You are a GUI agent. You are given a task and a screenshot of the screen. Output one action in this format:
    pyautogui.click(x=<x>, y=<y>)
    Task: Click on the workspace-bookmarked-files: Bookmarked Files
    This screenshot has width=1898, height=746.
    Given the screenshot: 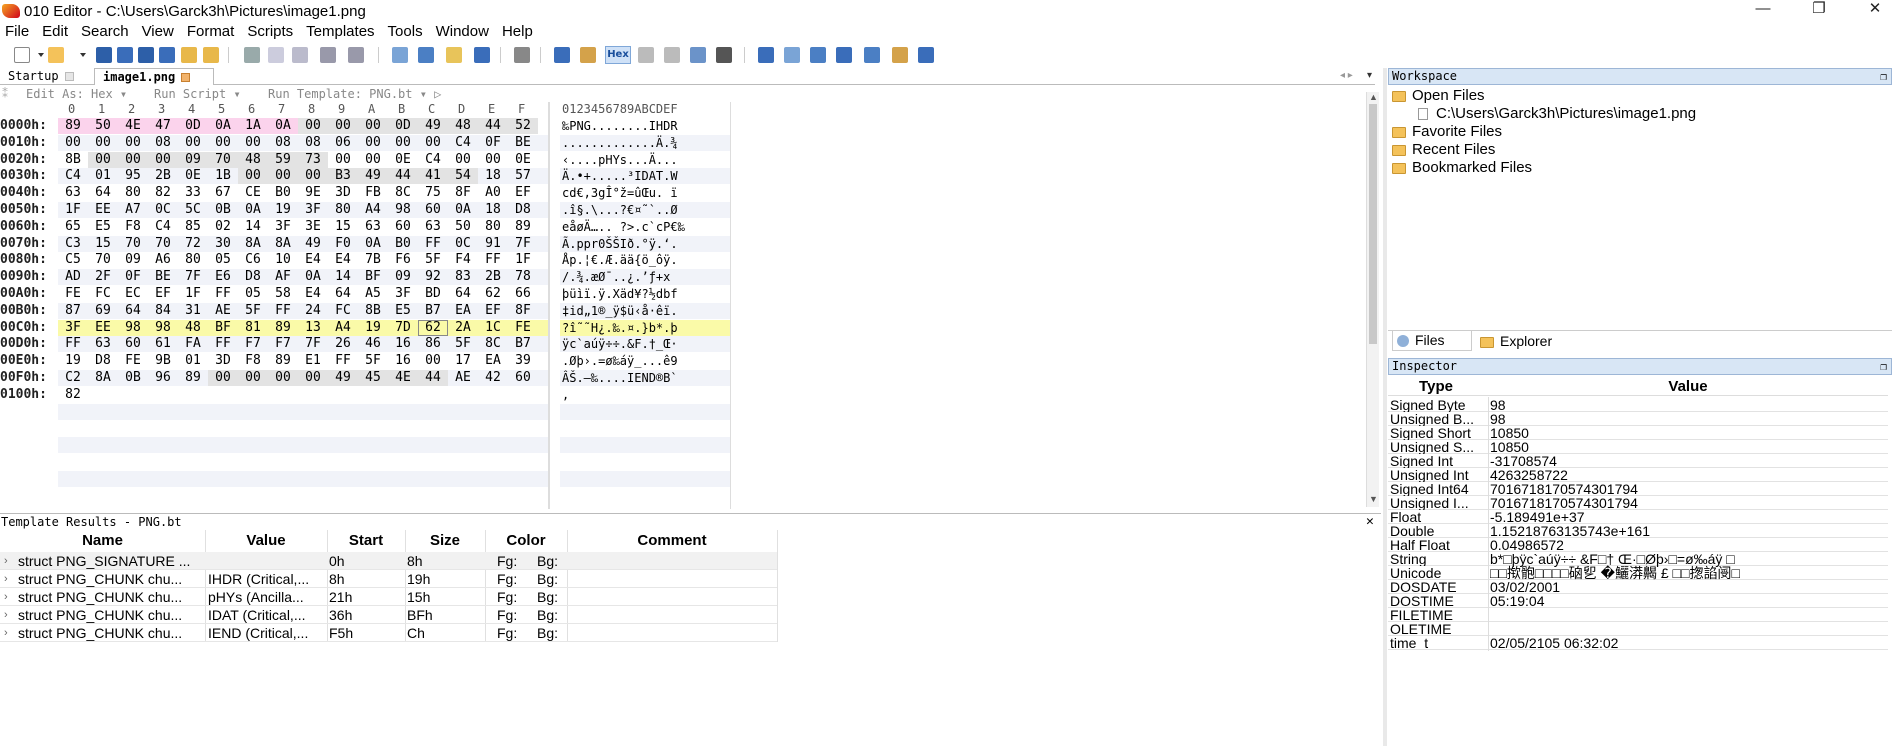 What is the action you would take?
    pyautogui.click(x=1462, y=167)
    